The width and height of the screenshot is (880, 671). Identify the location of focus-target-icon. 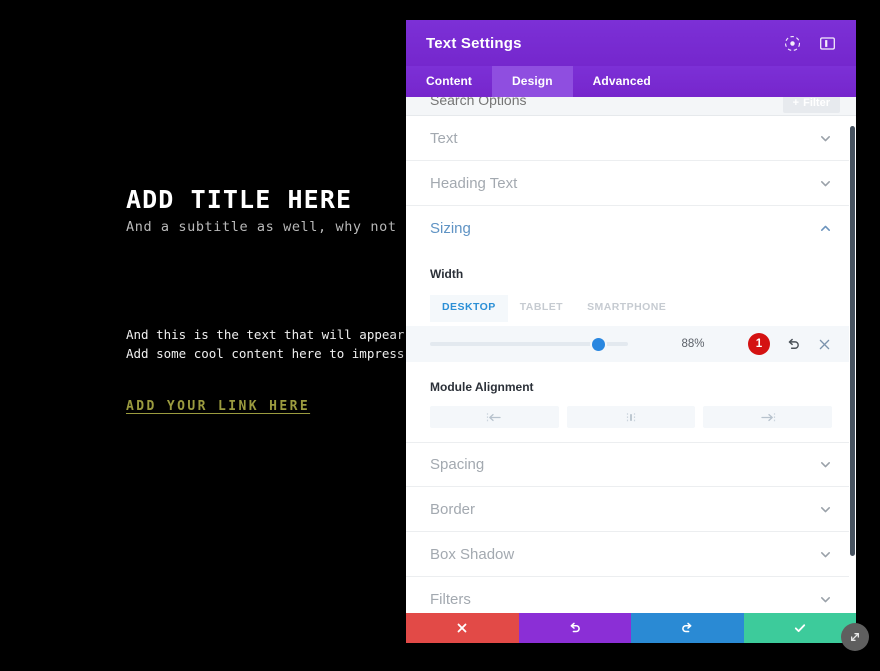
(792, 43).